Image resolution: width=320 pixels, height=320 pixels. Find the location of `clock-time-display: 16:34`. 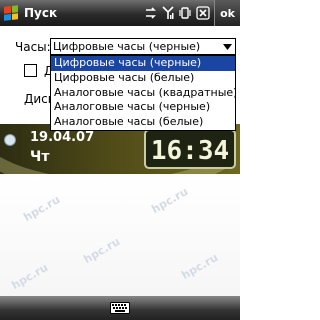

clock-time-display: 16:34 is located at coordinates (190, 150).